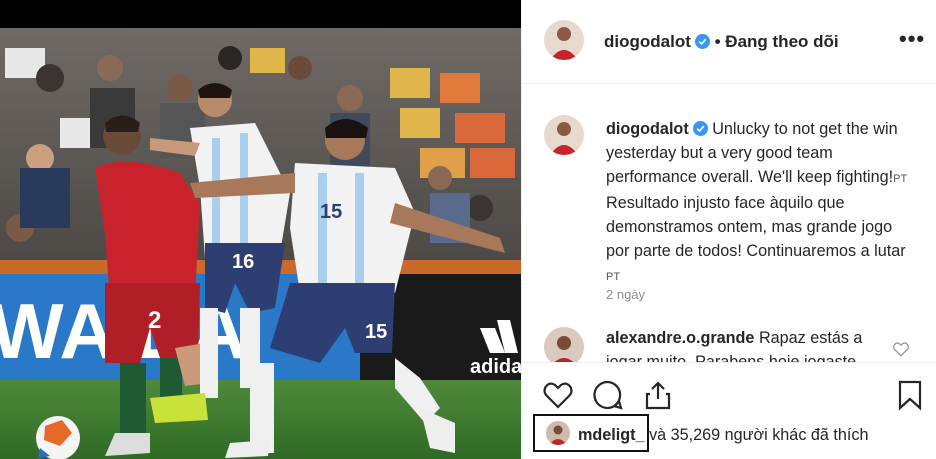 This screenshot has width=936, height=459. What do you see at coordinates (613, 277) in the screenshot?
I see `pt-flag-icon-2: PT` at bounding box center [613, 277].